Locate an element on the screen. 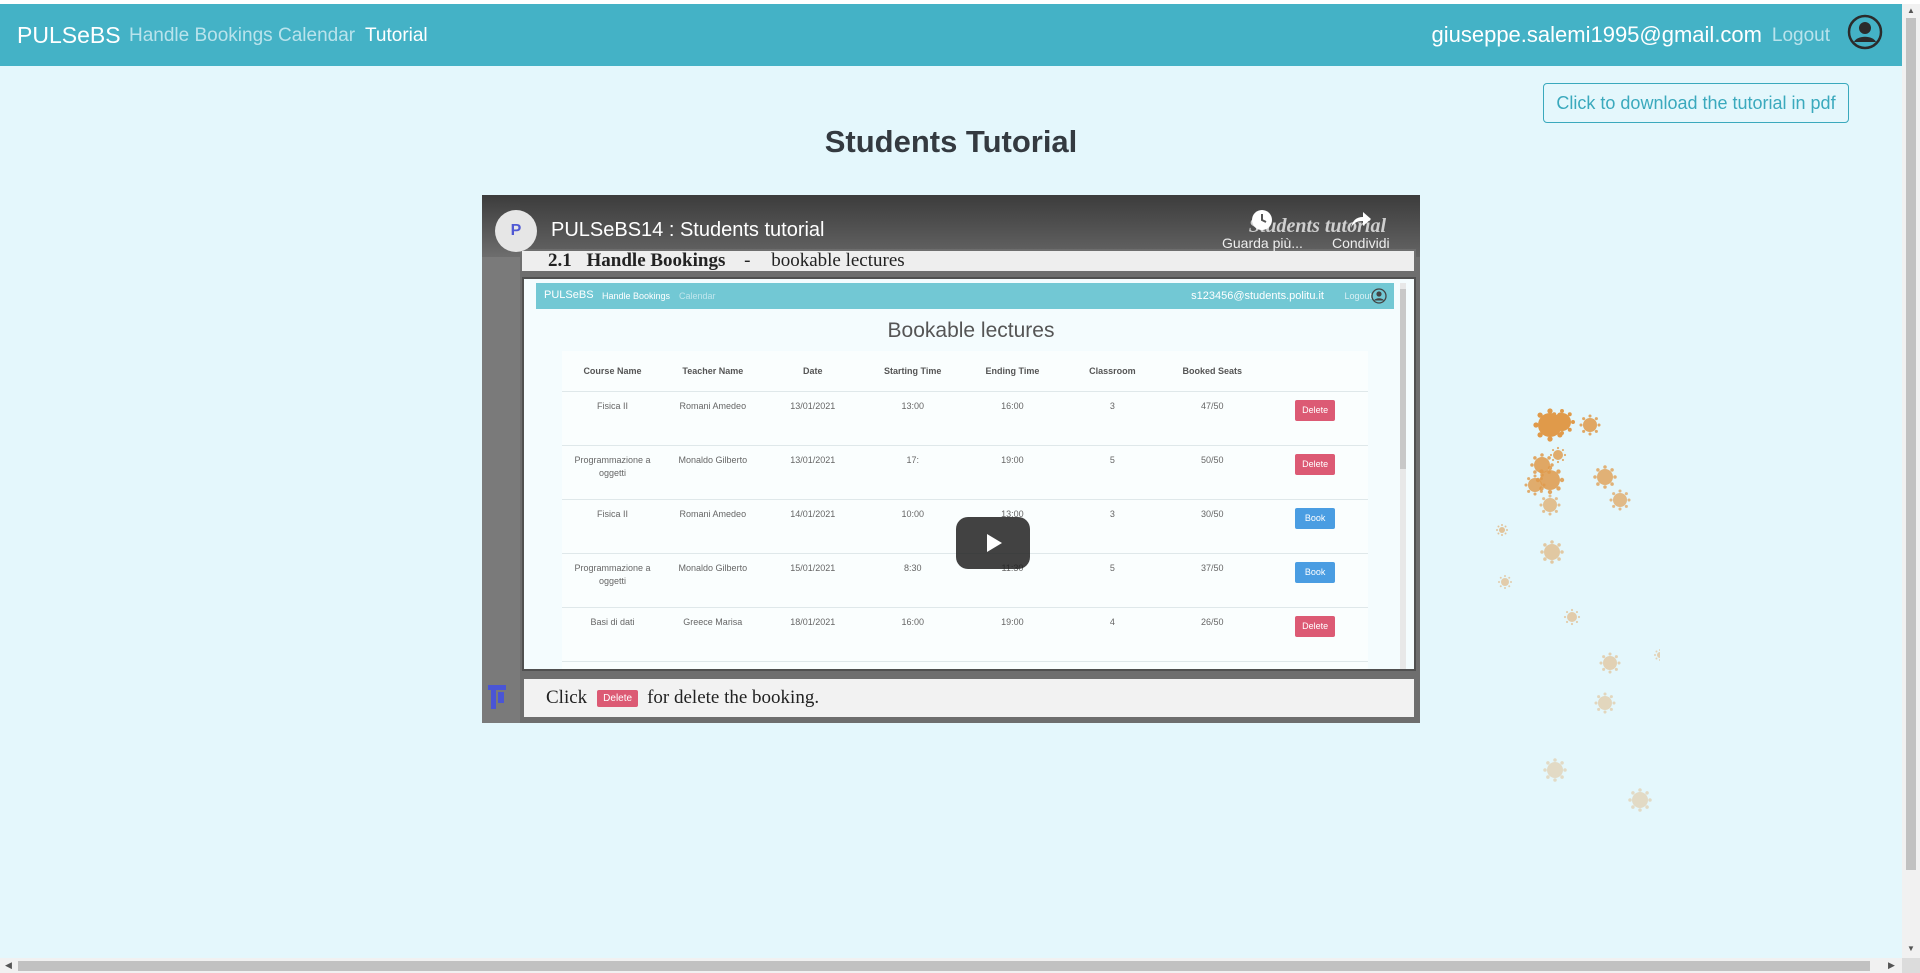 Image resolution: width=1920 pixels, height=973 pixels. nav-tutorial: Tutorial is located at coordinates (396, 36).